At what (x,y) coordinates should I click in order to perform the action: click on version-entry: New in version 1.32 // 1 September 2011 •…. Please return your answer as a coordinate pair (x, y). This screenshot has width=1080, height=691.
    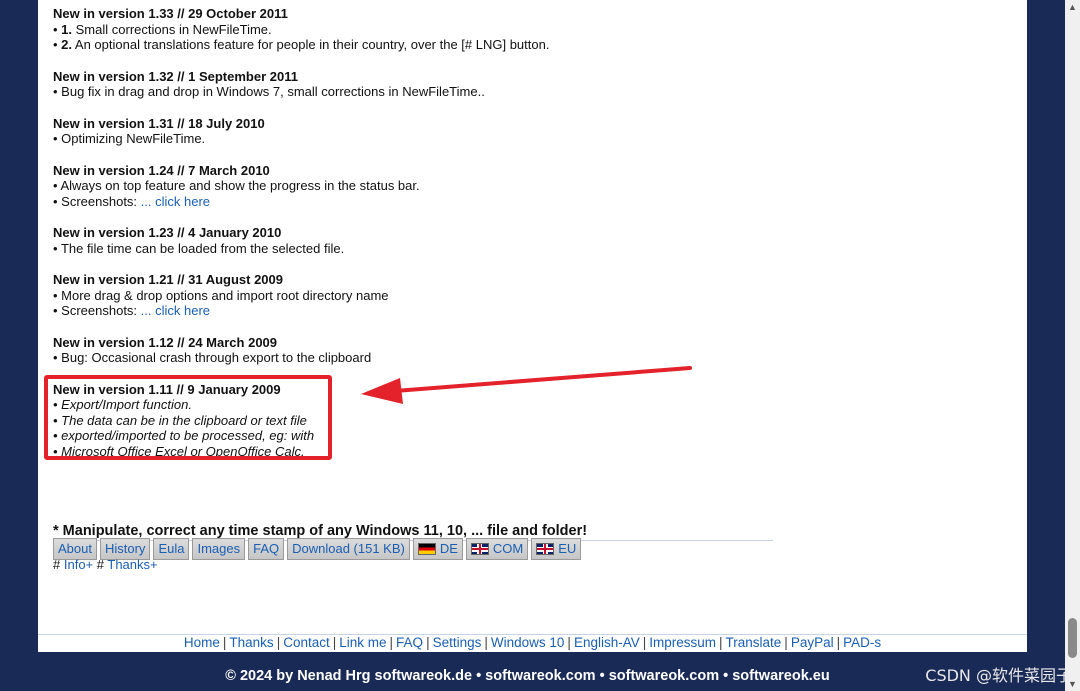
    Looking at the image, I should click on (423, 84).